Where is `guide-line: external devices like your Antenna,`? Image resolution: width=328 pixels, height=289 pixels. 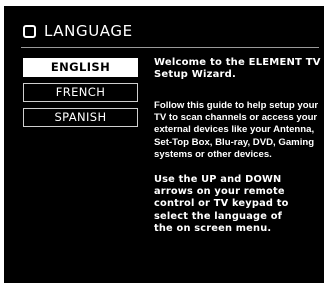 guide-line: external devices like your Antenna, is located at coordinates (234, 130).